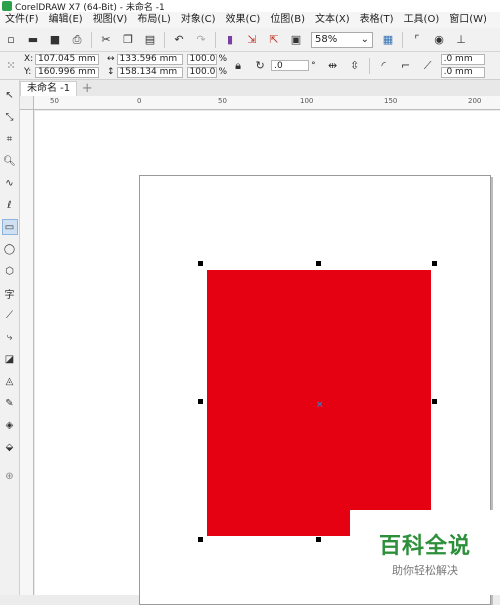 This screenshot has height=605, width=500. I want to click on ellipse-tool-icon: ◯, so click(10, 249).